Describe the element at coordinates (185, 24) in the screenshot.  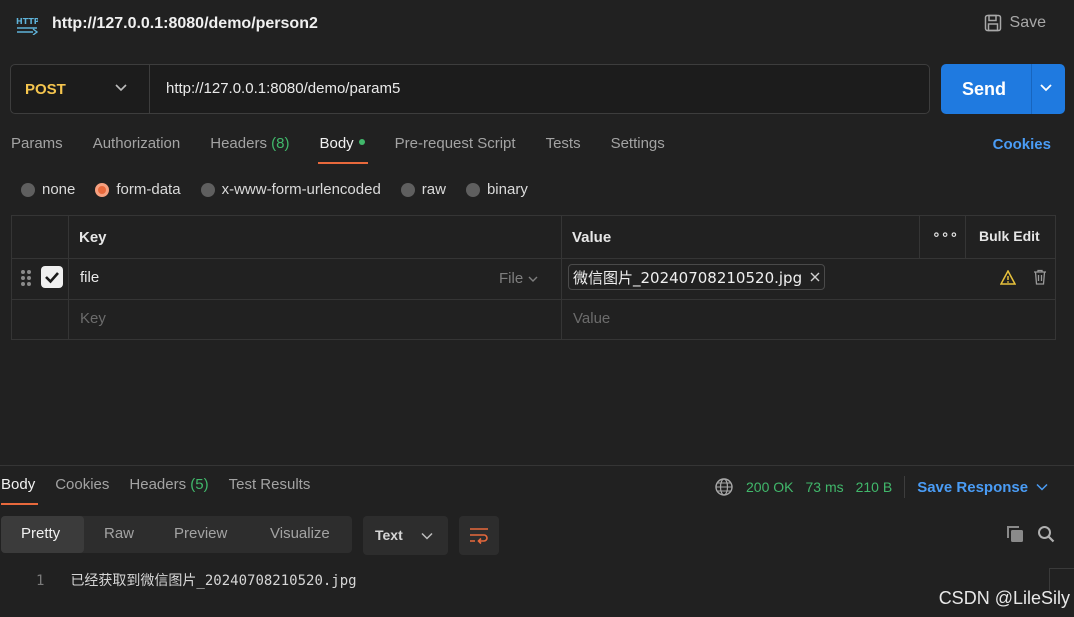
I see `request-title: http://127.0.0.1:8080/demo/person2` at that location.